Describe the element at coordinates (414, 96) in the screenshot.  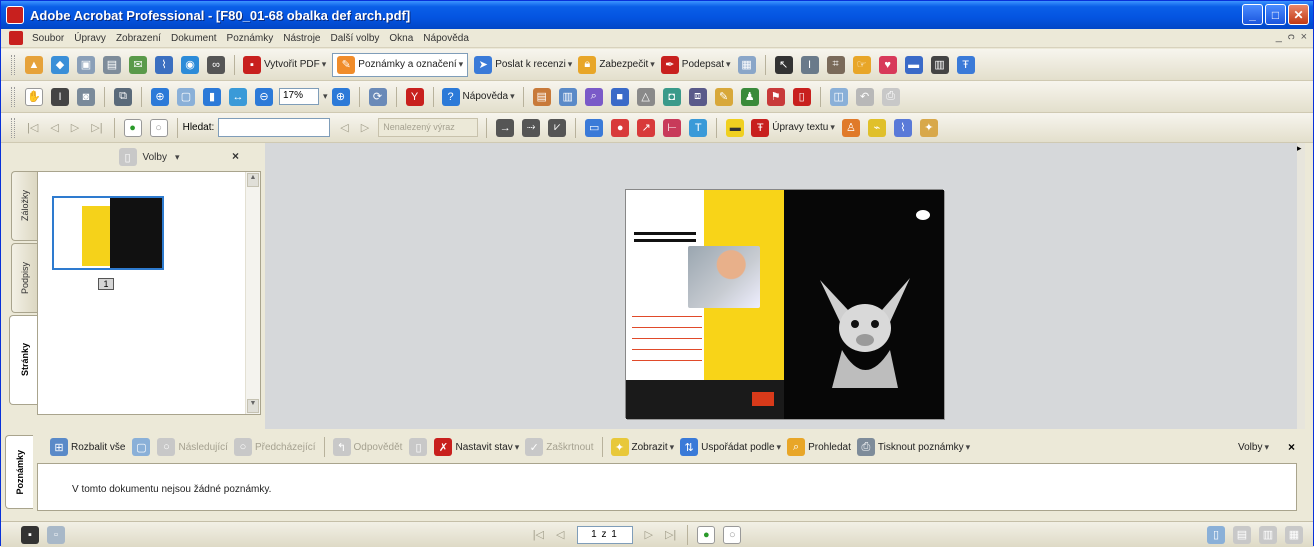
I see `search-web-icon: Y` at that location.